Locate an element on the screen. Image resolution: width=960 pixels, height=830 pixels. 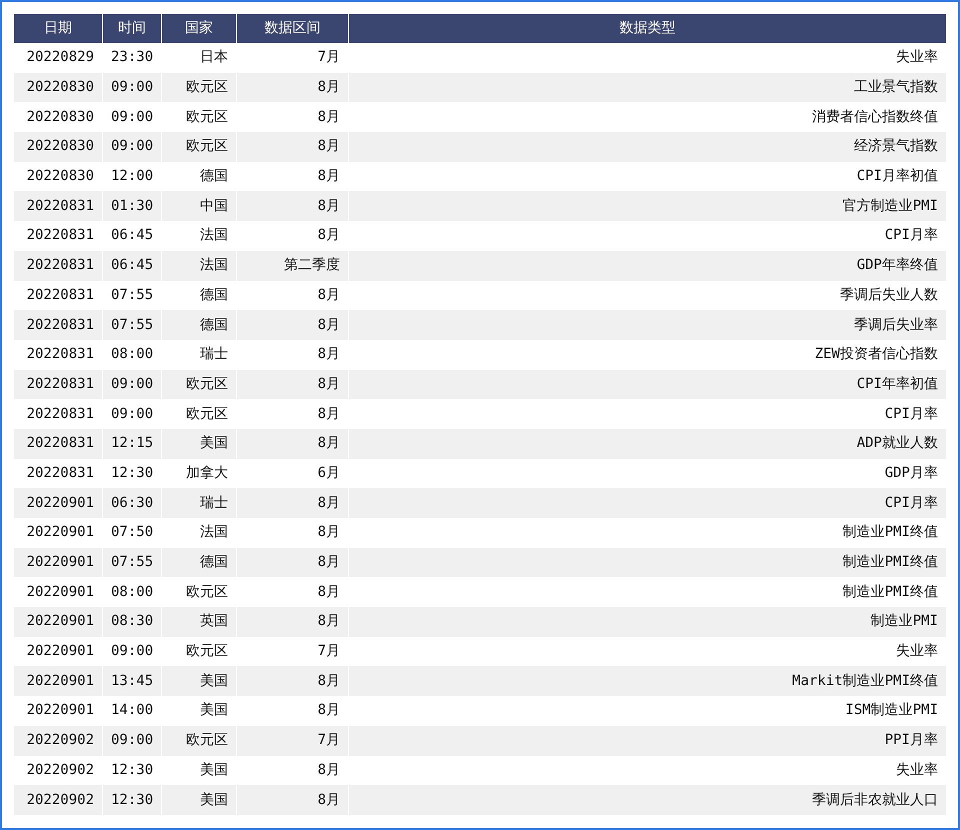
table-cell: CPI年率初值 is located at coordinates (647, 385).